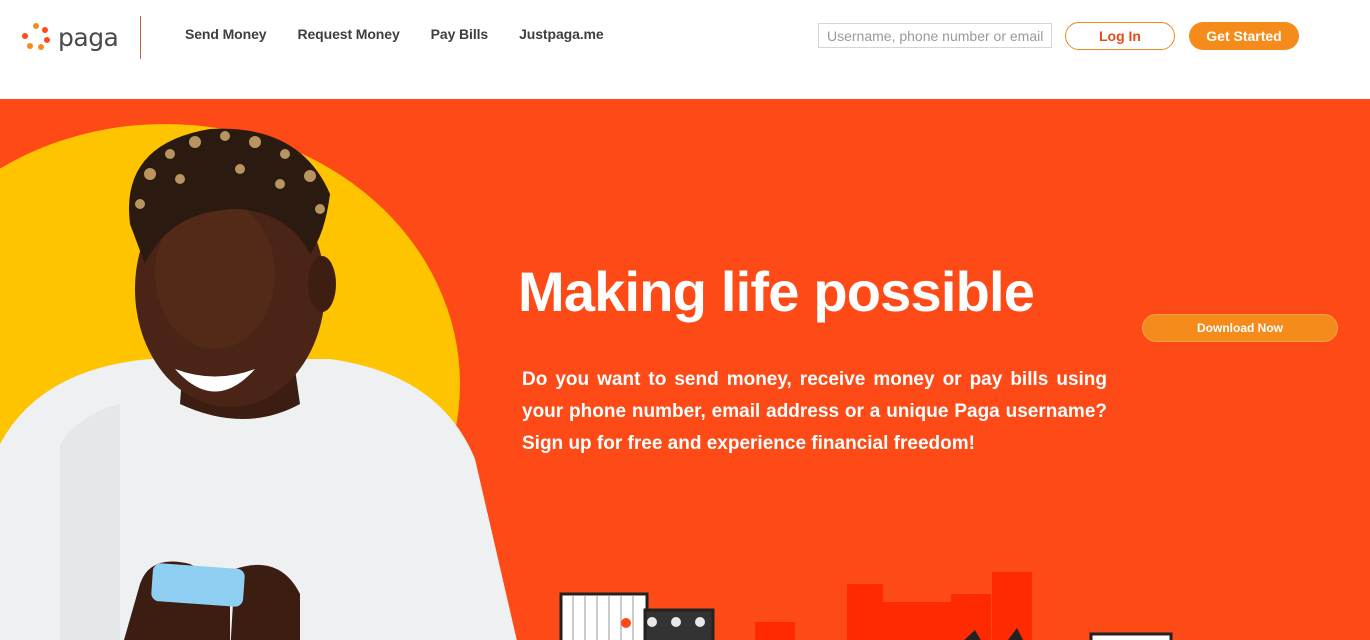 Image resolution: width=1370 pixels, height=640 pixels. Describe the element at coordinates (88, 37) in the screenshot. I see `logo-wordmark: paga` at that location.